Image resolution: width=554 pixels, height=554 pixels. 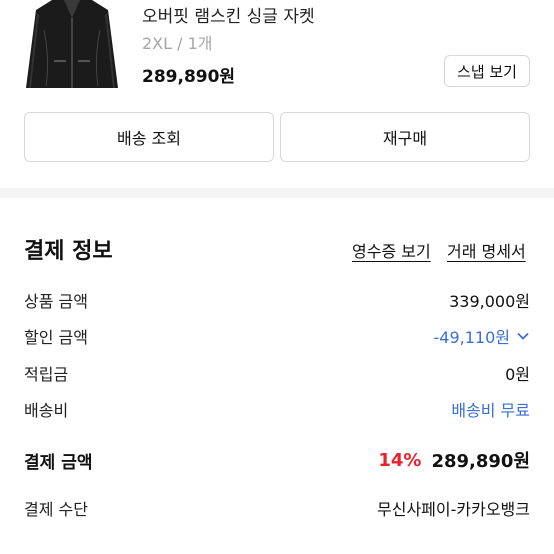 I want to click on receipt-link: 영수증 보기, so click(x=391, y=250).